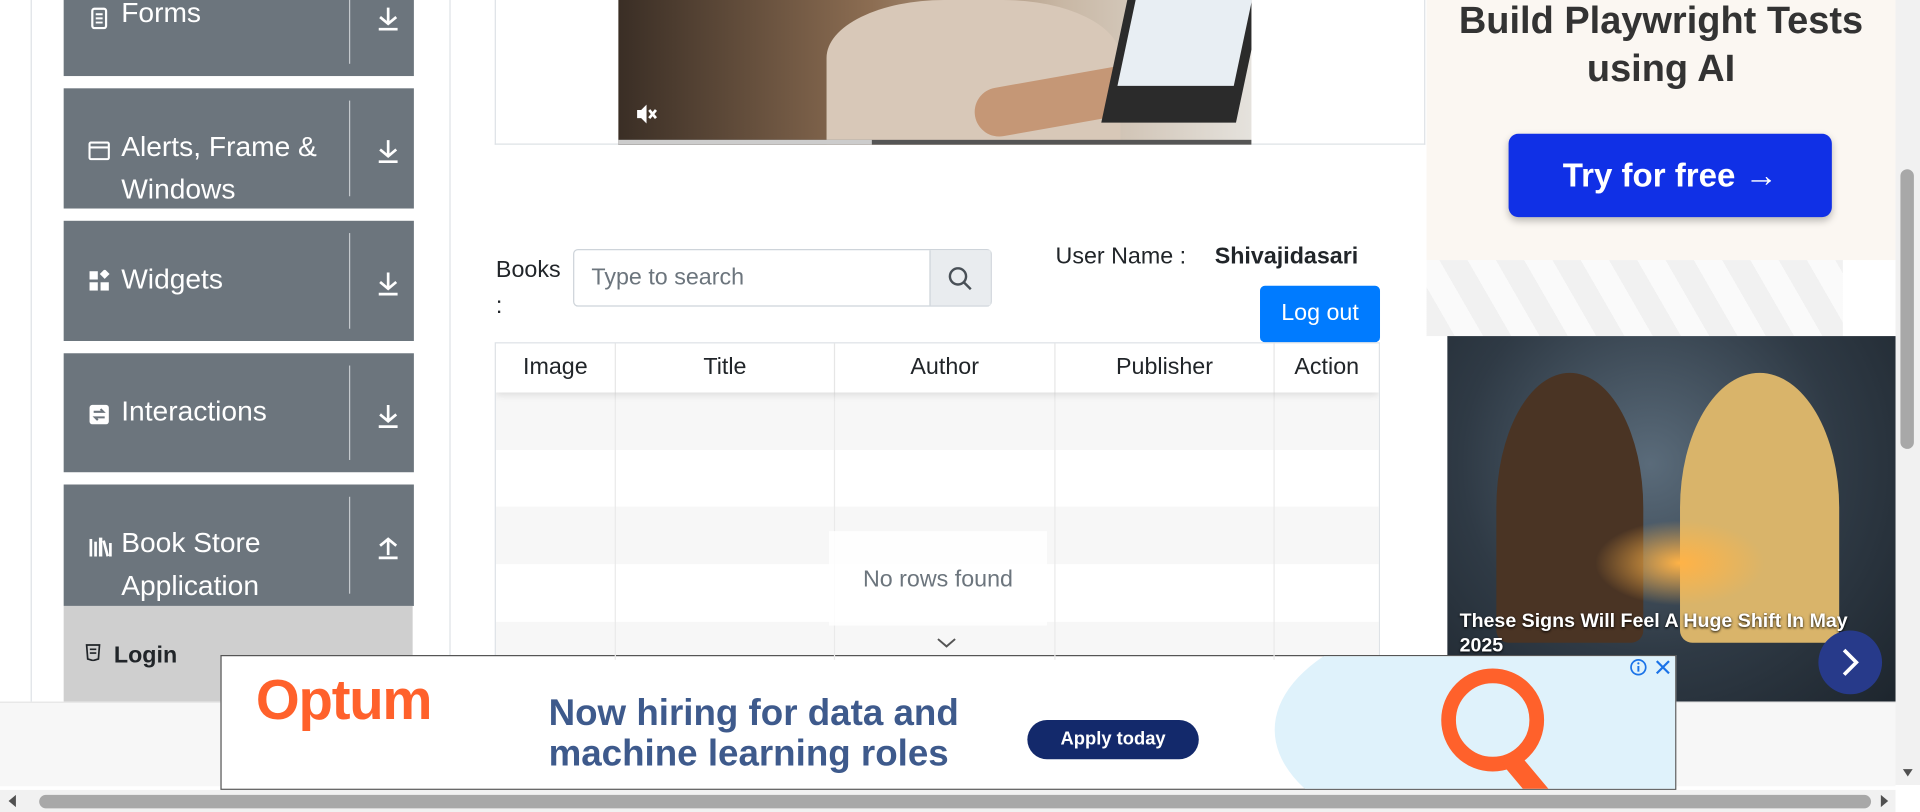 The image size is (1920, 812). I want to click on chevron-right-icon, so click(1850, 662).